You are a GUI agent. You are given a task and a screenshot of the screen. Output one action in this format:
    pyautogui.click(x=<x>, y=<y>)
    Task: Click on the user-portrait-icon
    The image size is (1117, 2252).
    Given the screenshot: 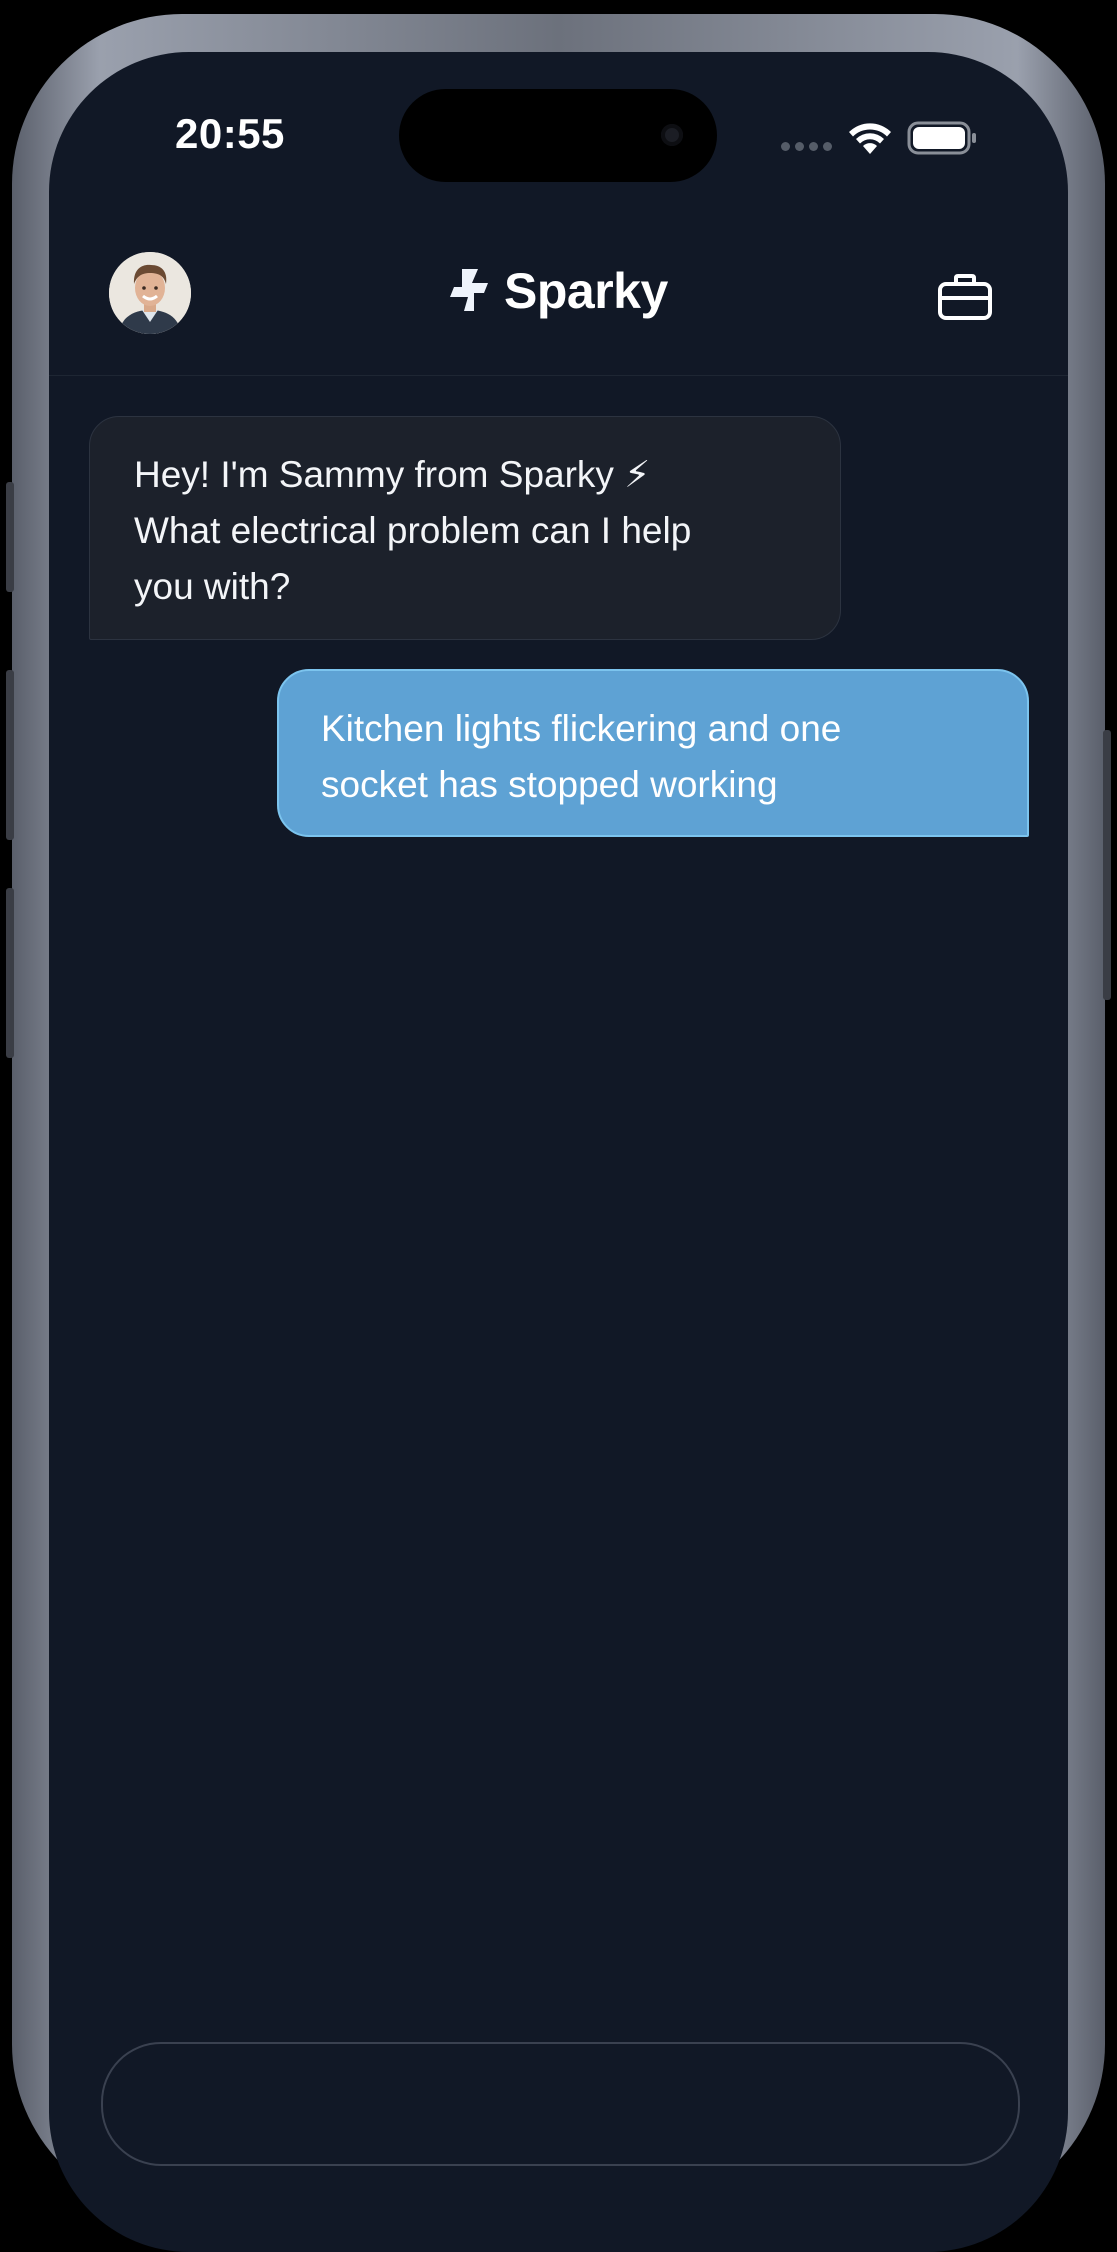 What is the action you would take?
    pyautogui.click(x=150, y=293)
    